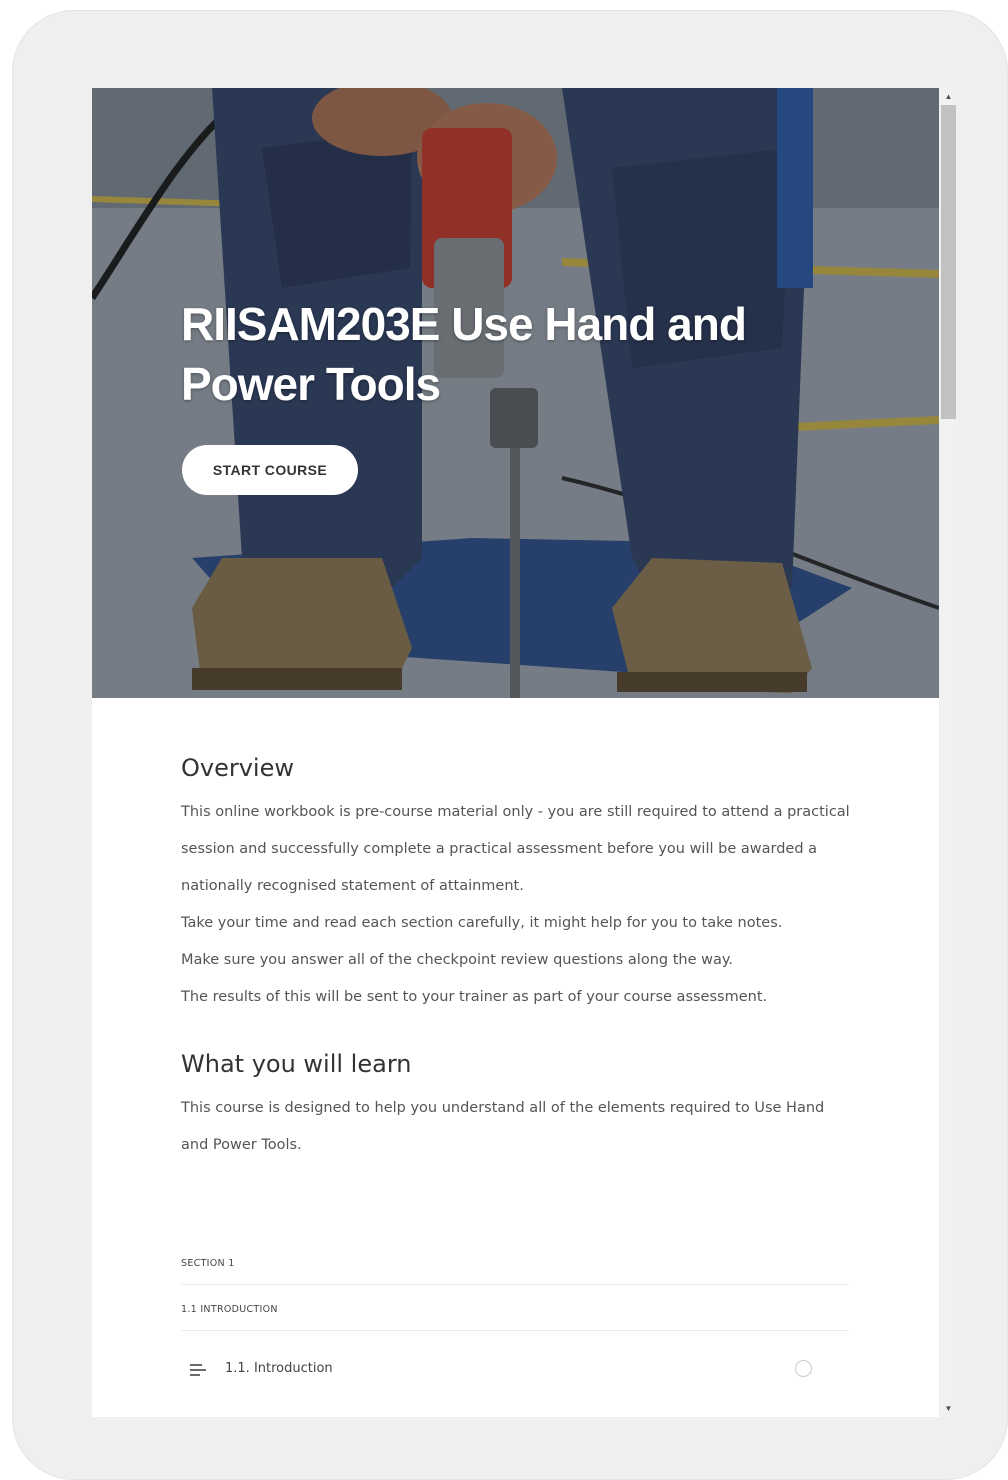 The image size is (1008, 1480). What do you see at coordinates (948, 96) in the screenshot?
I see `scroll-up-arrow-icon: ▲` at bounding box center [948, 96].